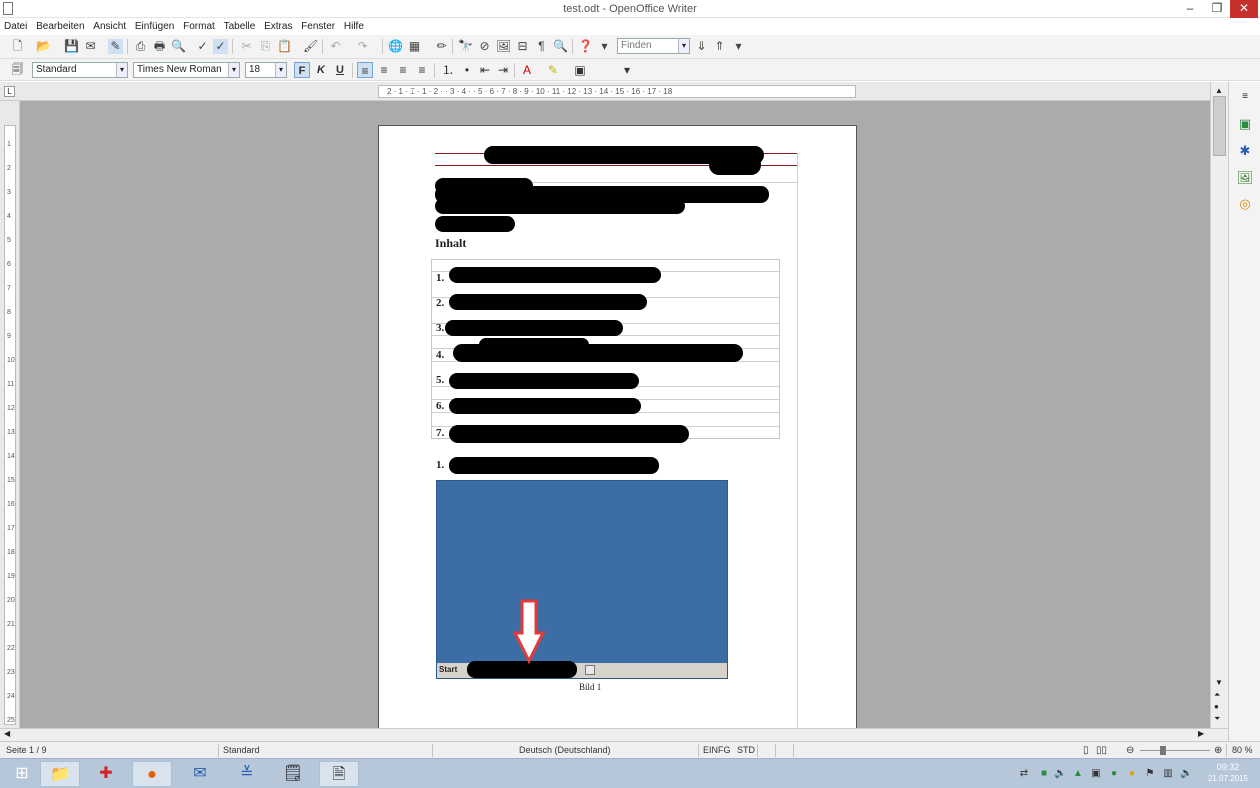  What do you see at coordinates (414, 46) in the screenshot?
I see `table-icon: ▦` at bounding box center [414, 46].